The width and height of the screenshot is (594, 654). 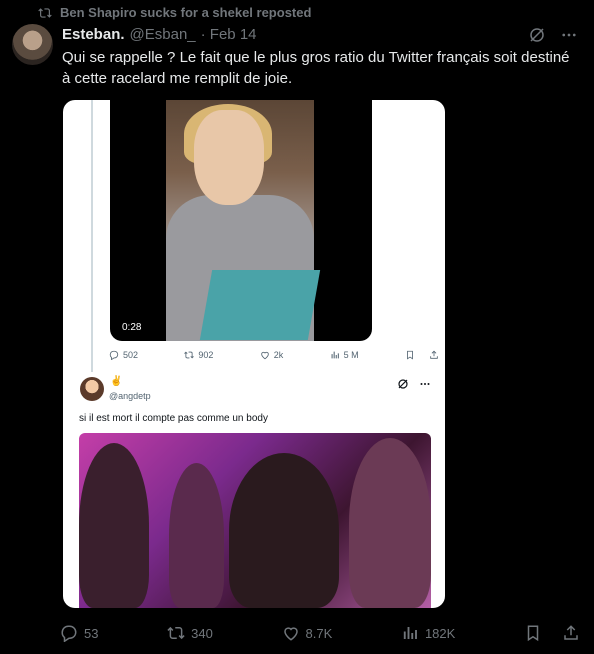 I want to click on embedded-like: 2k, so click(x=272, y=355).